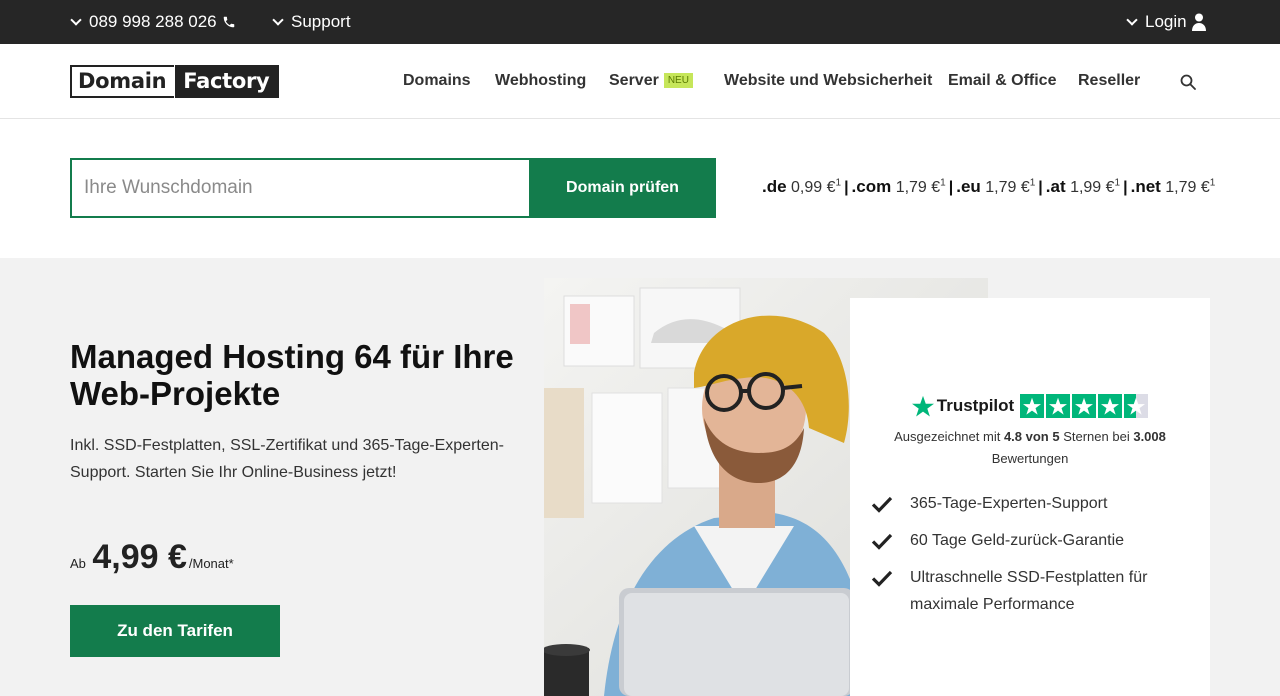  I want to click on support-menu: Support, so click(311, 22).